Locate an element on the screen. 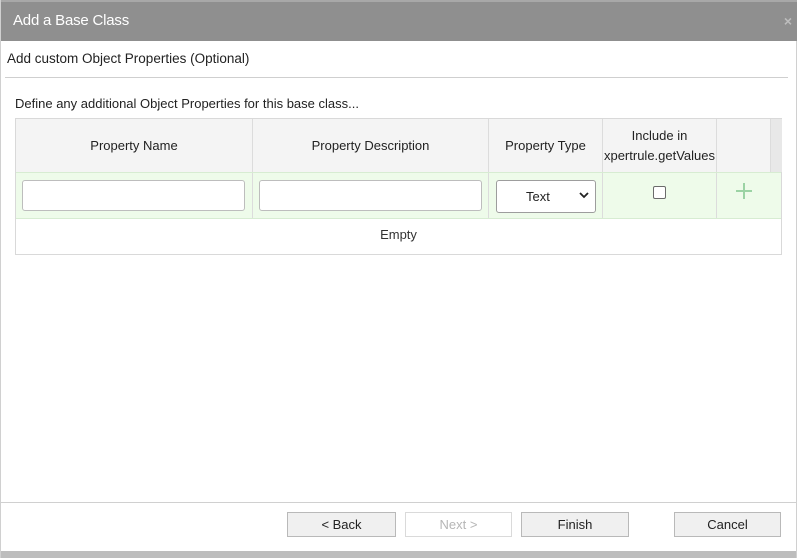  close-icon: × is located at coordinates (788, 21).